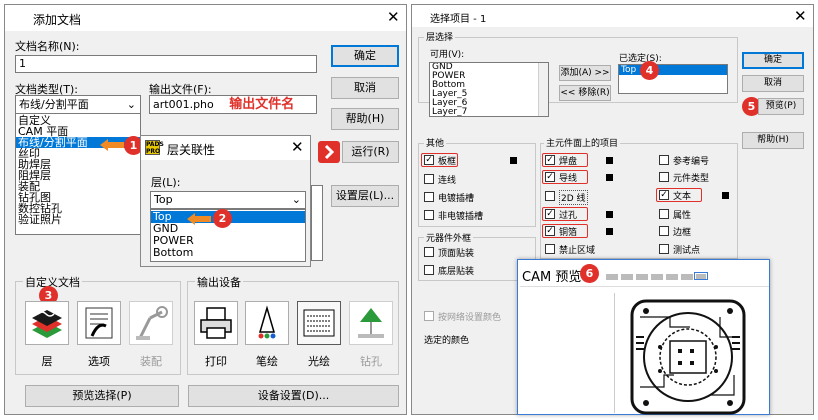 The image size is (818, 420). Describe the element at coordinates (429, 179) in the screenshot. I see `connection-checkbox` at that location.